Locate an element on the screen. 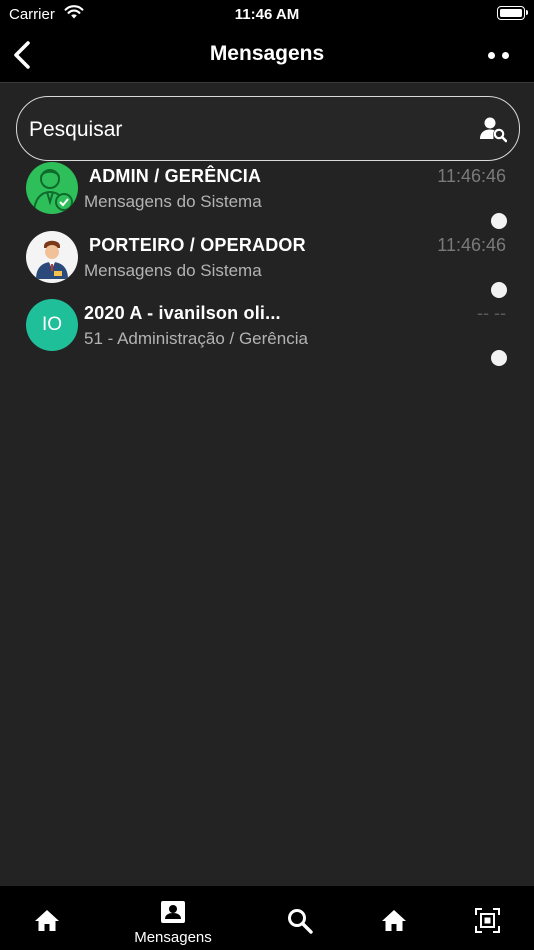 Image resolution: width=534 pixels, height=950 pixels. admin-avatar is located at coordinates (52, 188).